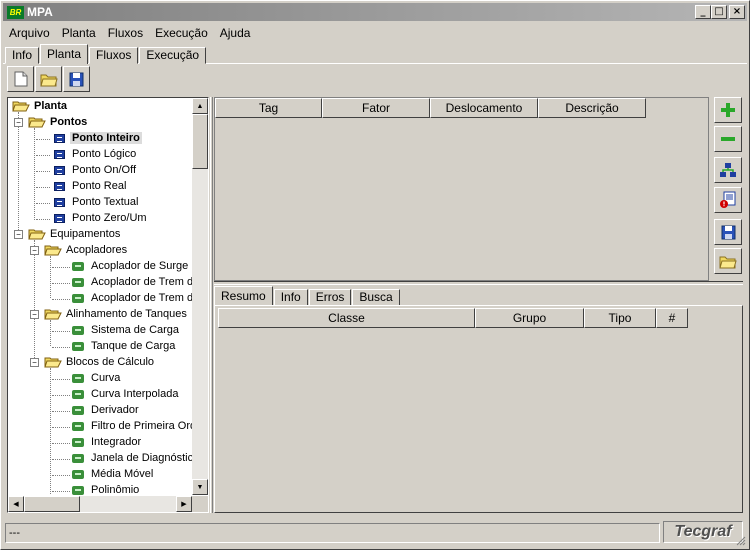 Image resolution: width=750 pixels, height=550 pixels. What do you see at coordinates (741, 541) in the screenshot?
I see `resize-grip-icon` at bounding box center [741, 541].